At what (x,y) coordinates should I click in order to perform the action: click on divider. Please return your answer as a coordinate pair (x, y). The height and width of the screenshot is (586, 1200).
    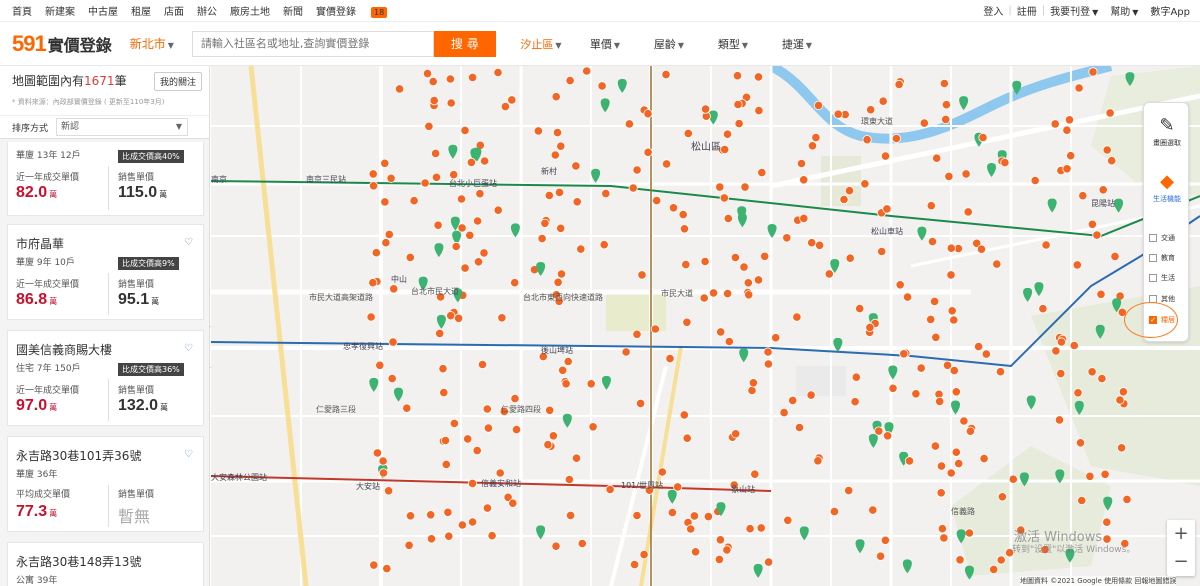
    Looking at the image, I should click on (108, 400).